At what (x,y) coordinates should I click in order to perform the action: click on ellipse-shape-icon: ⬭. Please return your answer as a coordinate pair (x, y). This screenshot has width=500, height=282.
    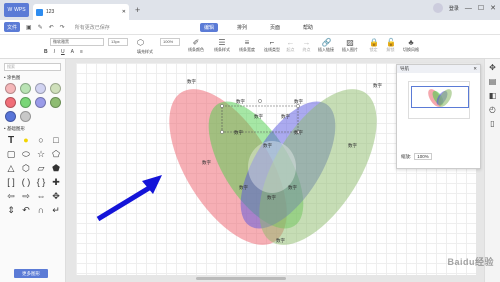
    Looking at the image, I should click on (26, 154).